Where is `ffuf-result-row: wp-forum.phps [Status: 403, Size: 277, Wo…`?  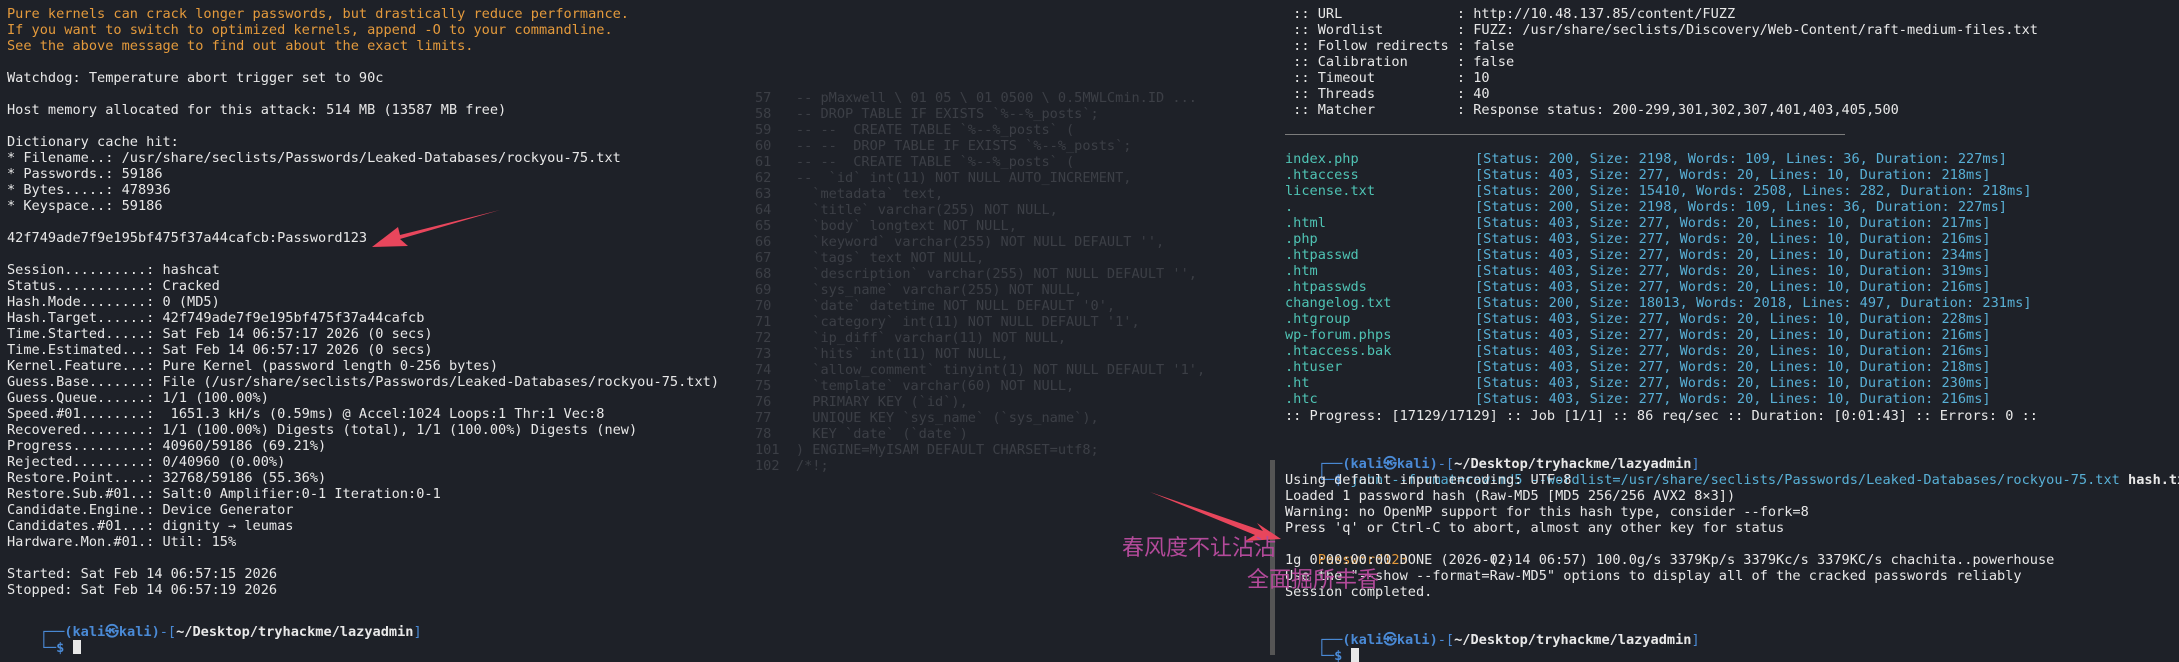 ffuf-result-row: wp-forum.phps [Status: 403, Size: 277, Wo… is located at coordinates (1638, 335).